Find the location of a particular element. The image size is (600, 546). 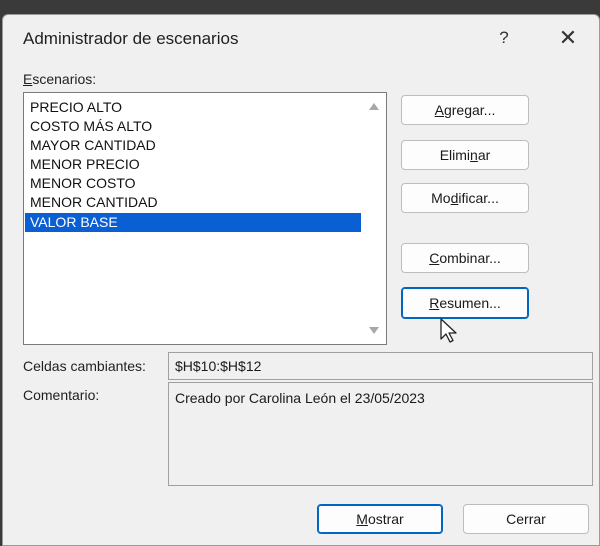

changing-cells-label: Celdas cambiantes: is located at coordinates (84, 366).